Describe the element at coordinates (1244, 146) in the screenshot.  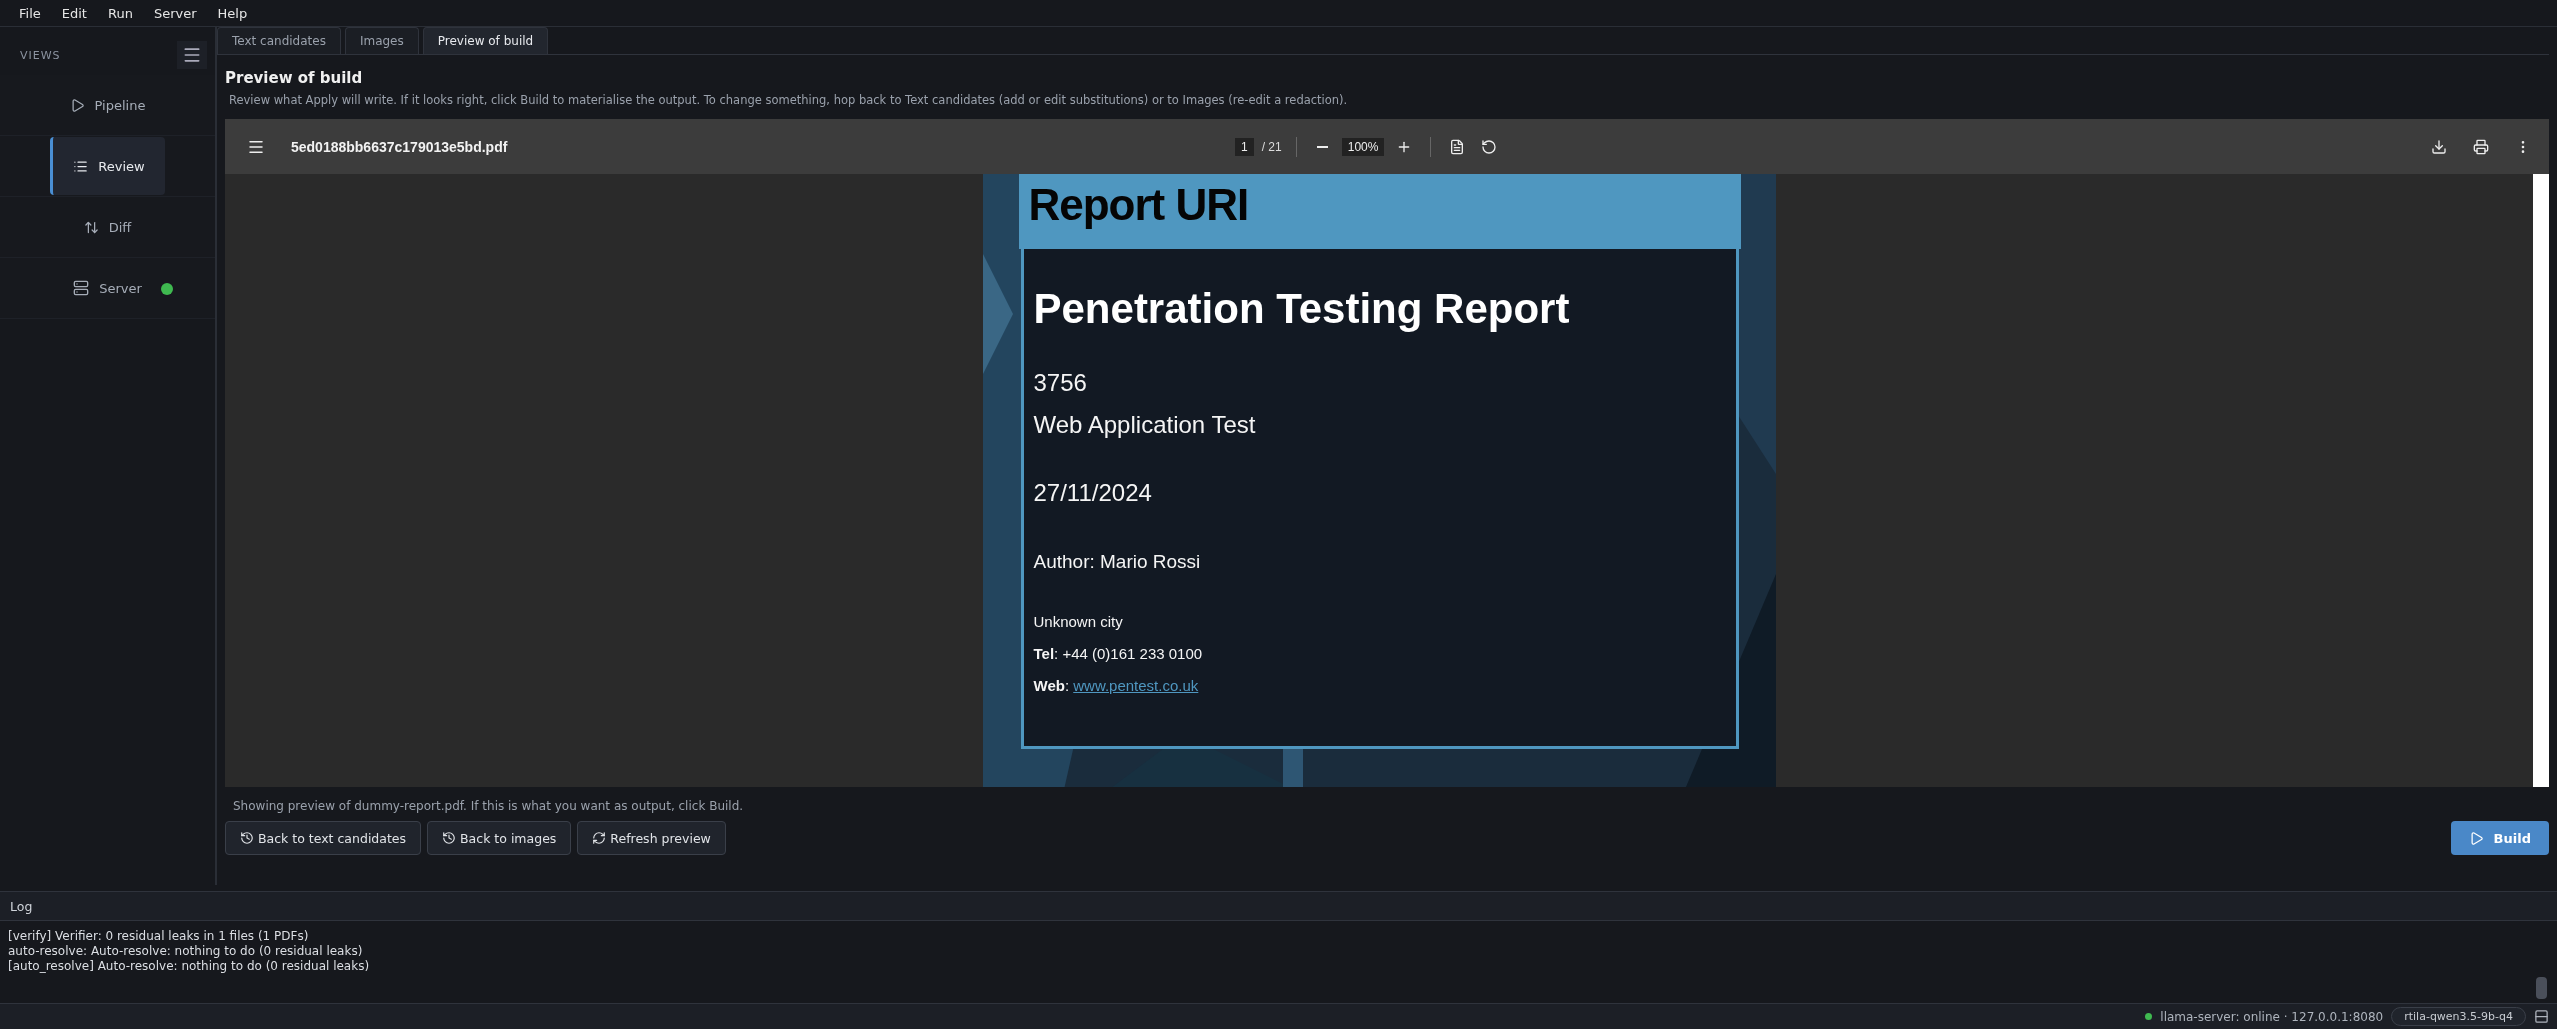
I see `page-number-field: 1` at that location.